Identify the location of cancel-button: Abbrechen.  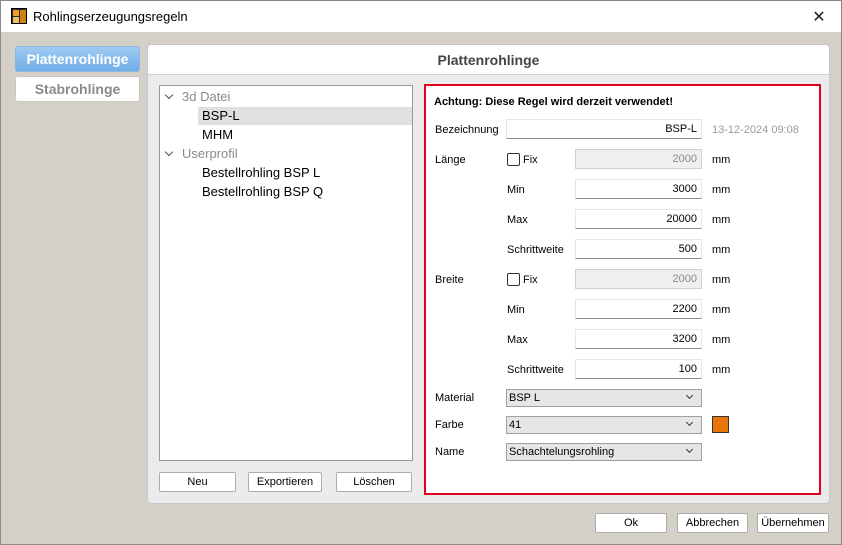
(712, 523).